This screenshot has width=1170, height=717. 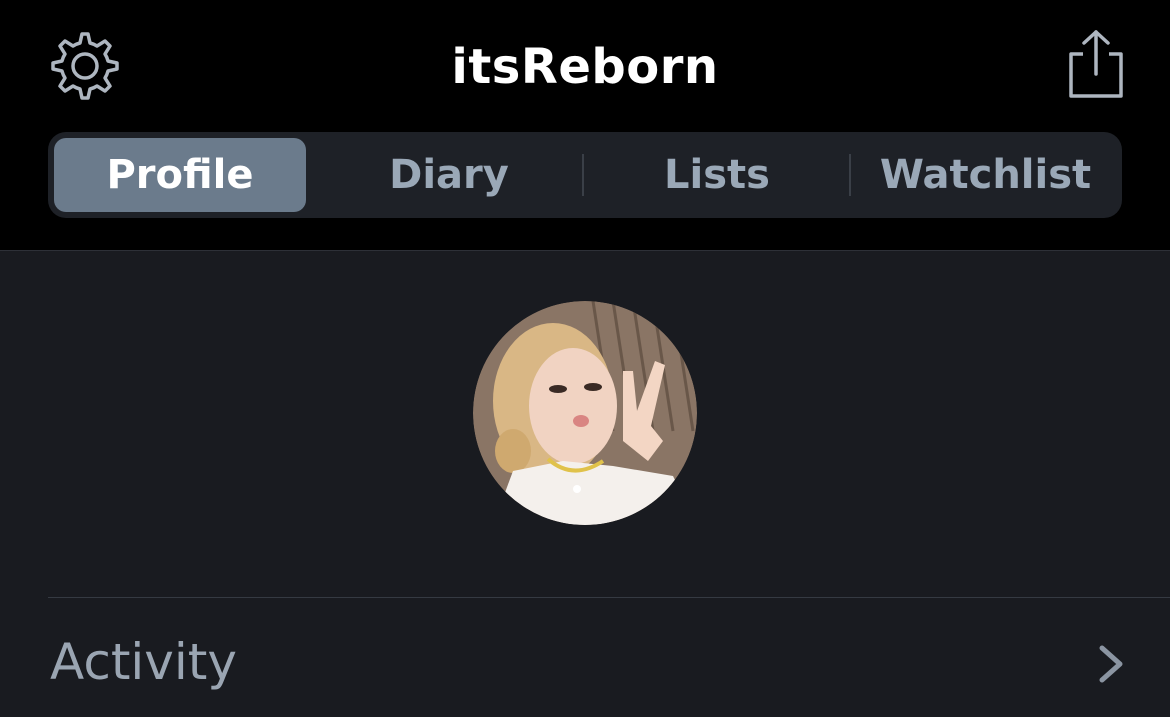 What do you see at coordinates (585, 67) in the screenshot?
I see `page-title: itsReborn` at bounding box center [585, 67].